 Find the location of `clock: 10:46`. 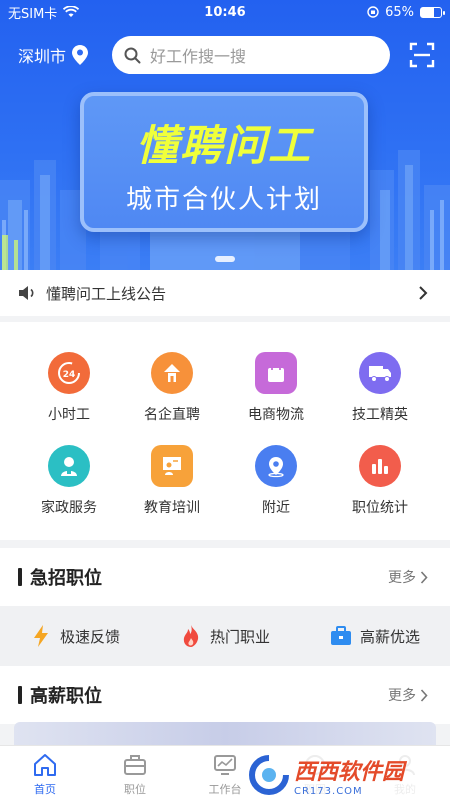

clock: 10:46 is located at coordinates (225, 12).